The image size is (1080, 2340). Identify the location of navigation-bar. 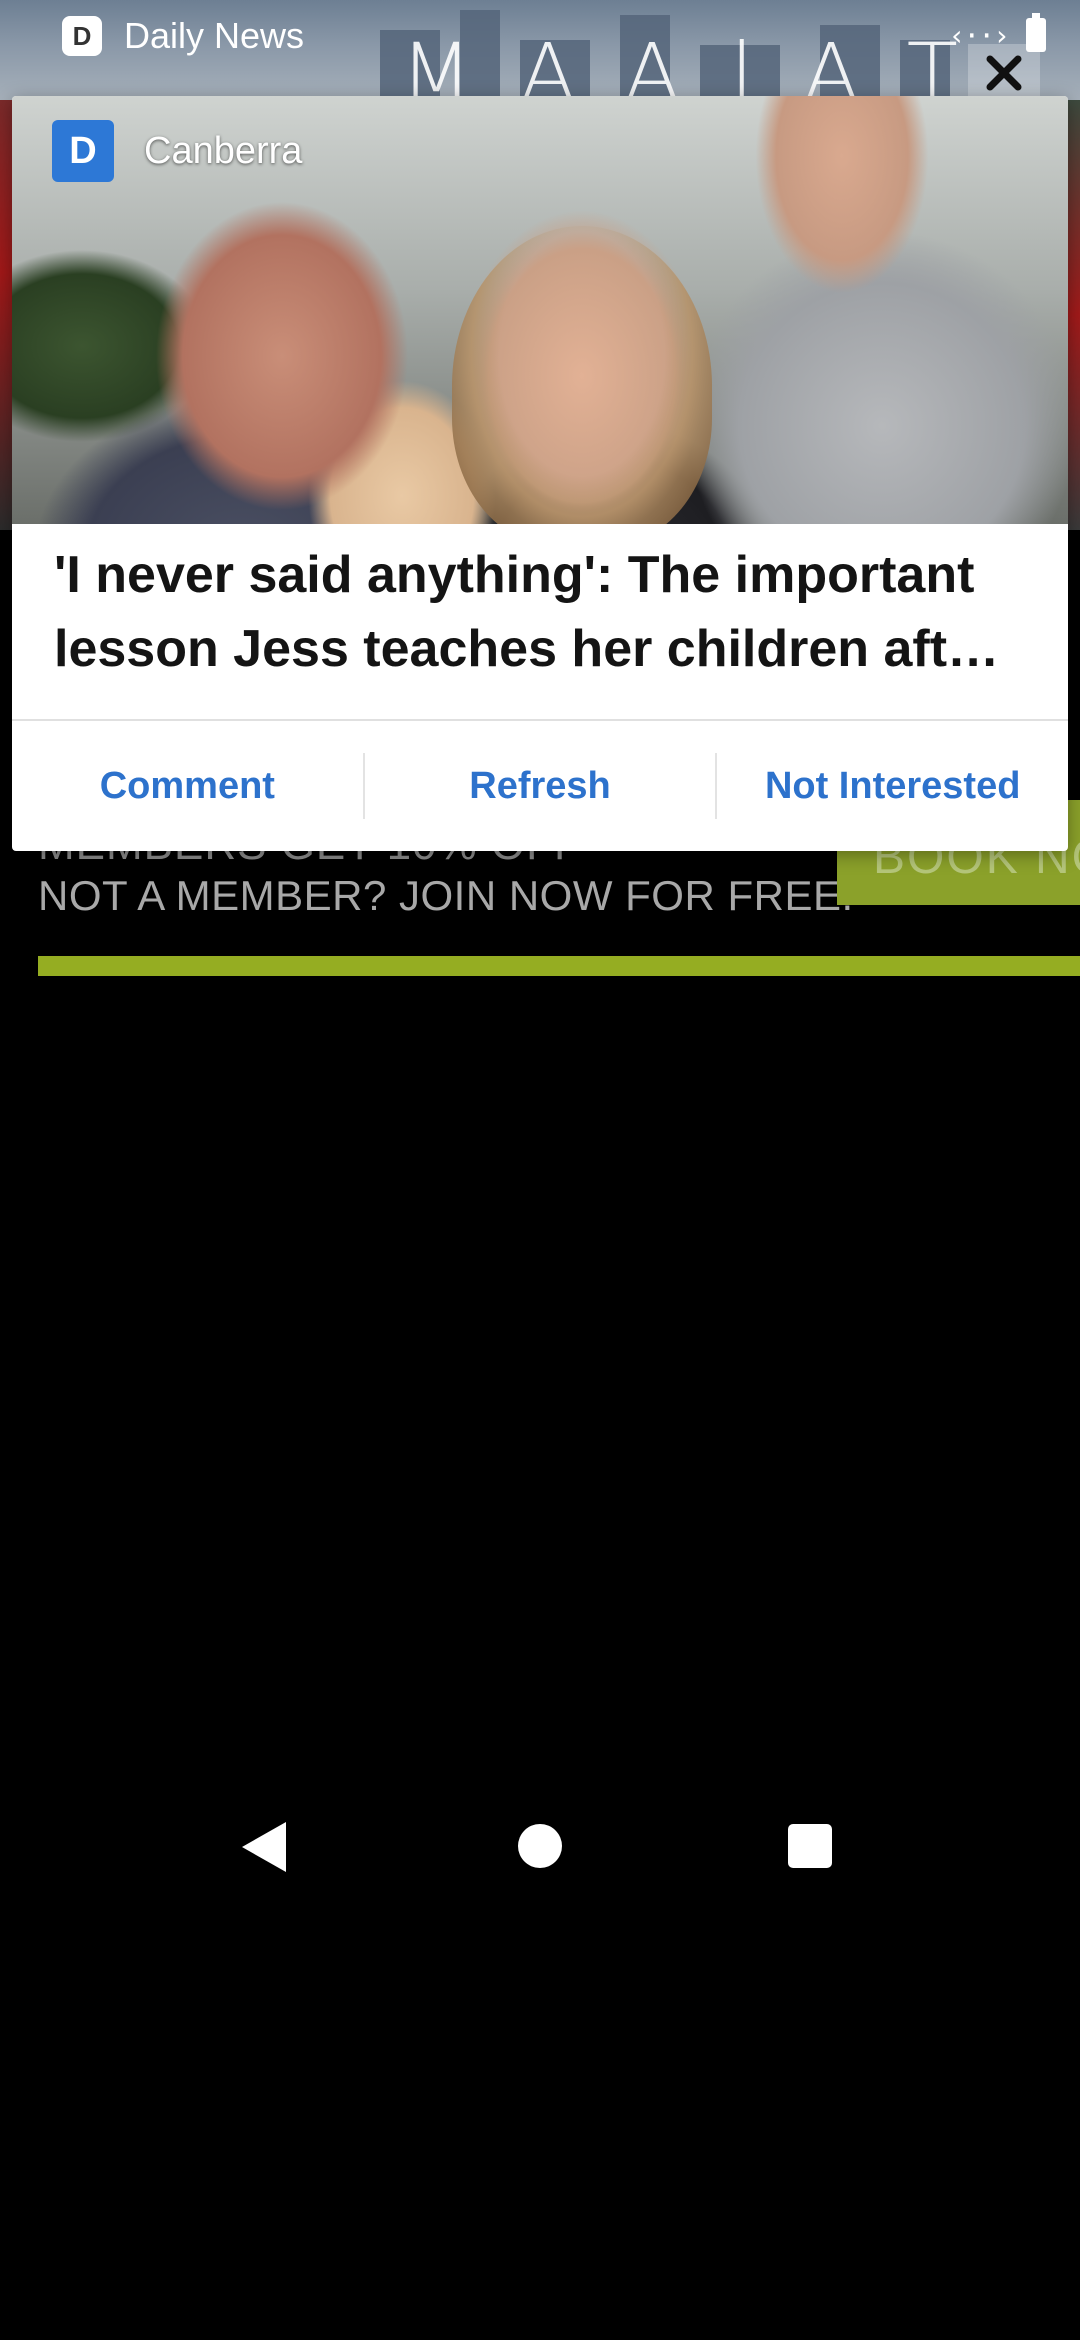
(540, 1850).